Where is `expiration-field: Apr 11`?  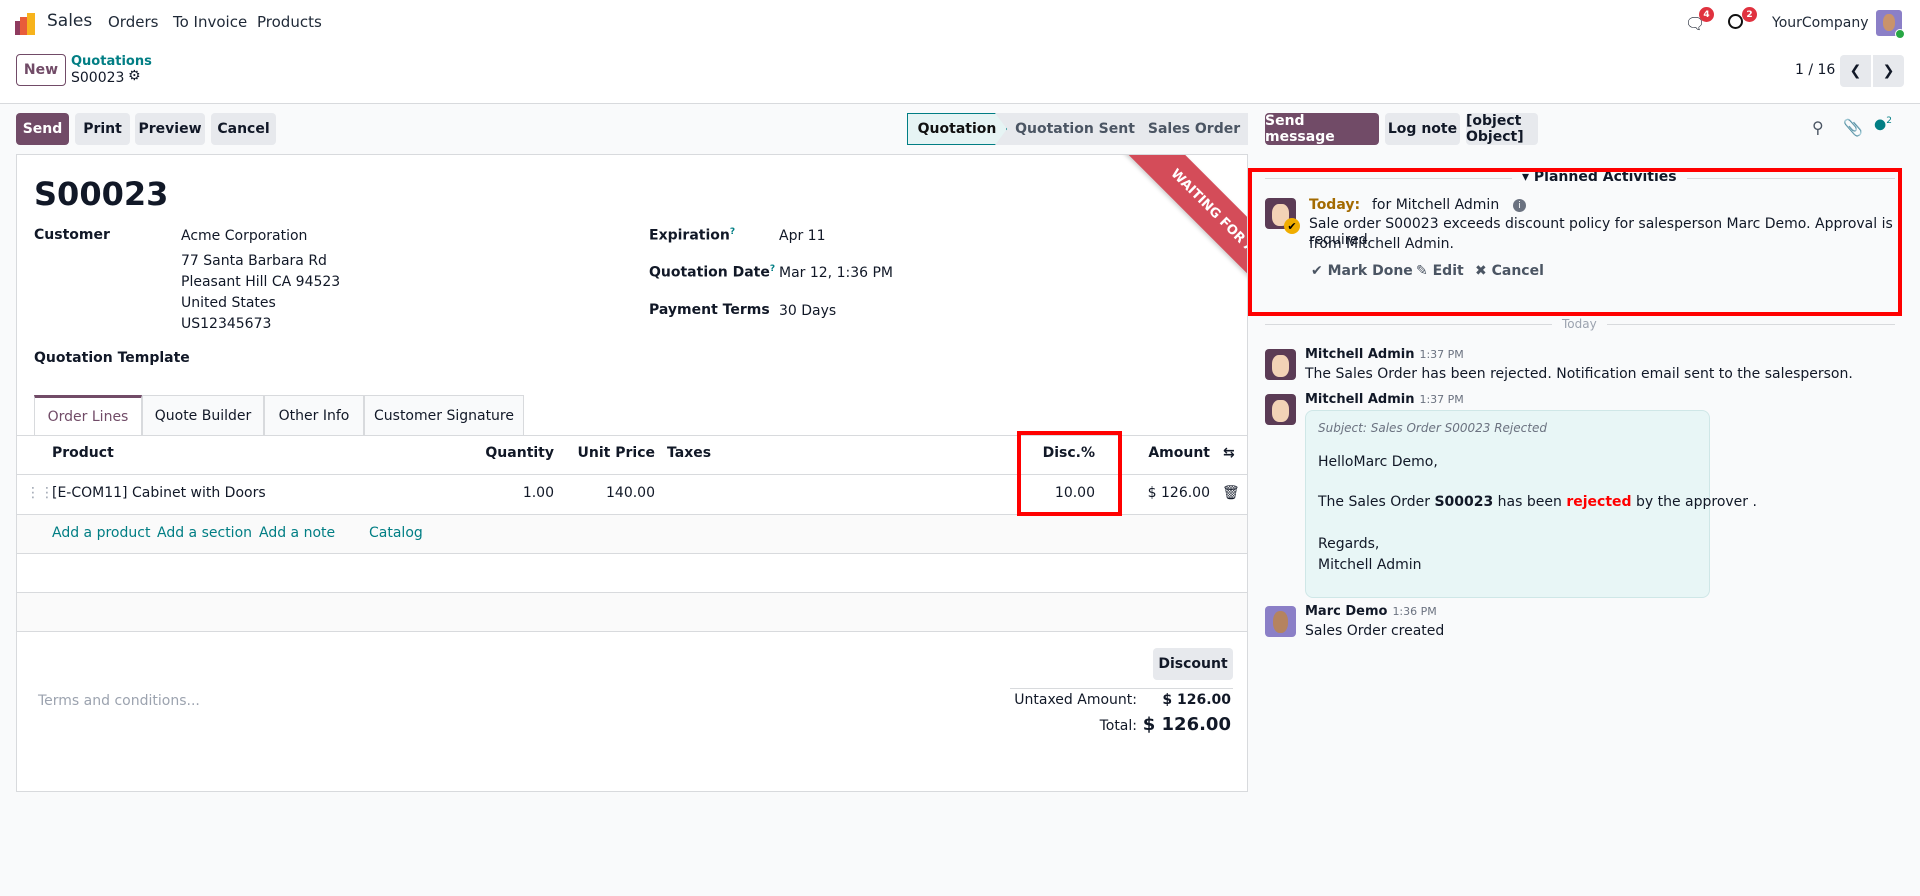
expiration-field: Apr 11 is located at coordinates (802, 236).